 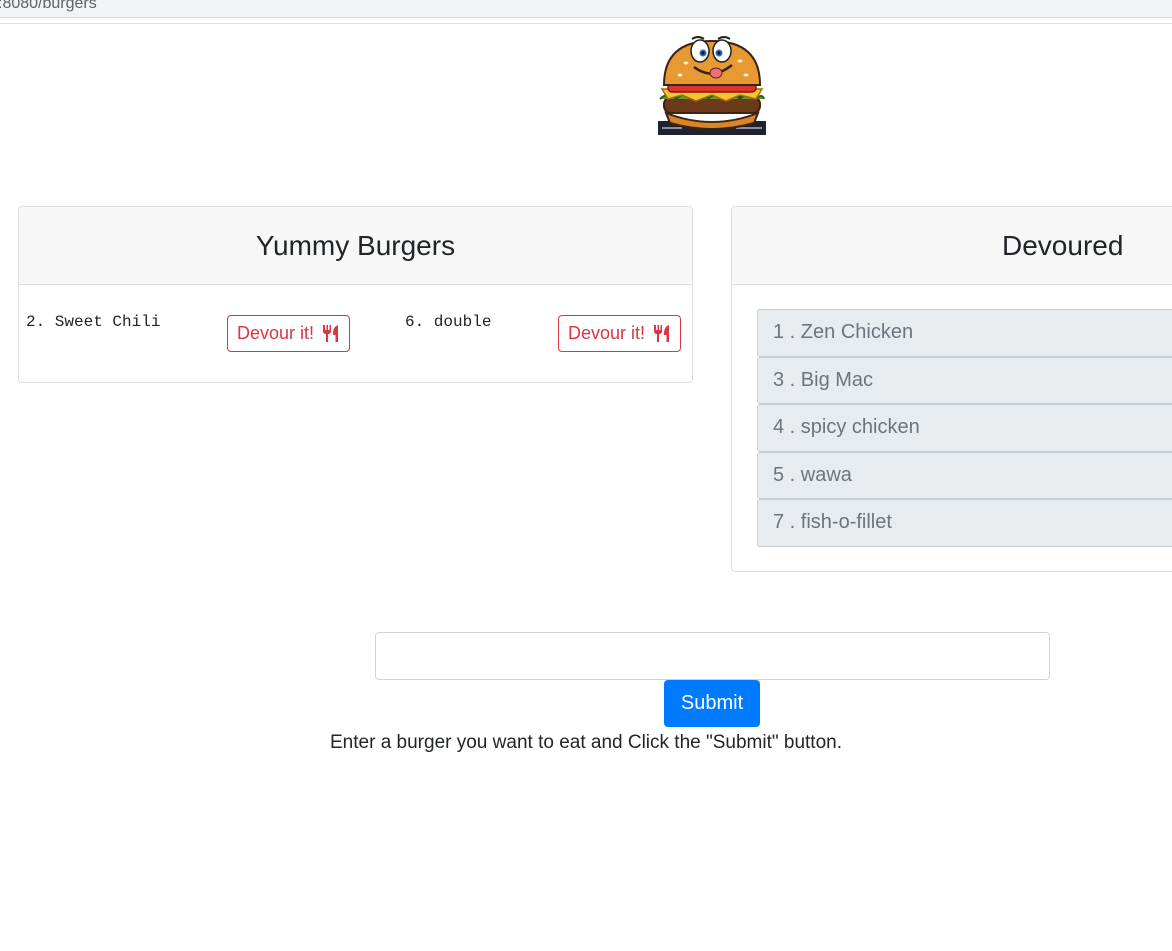 What do you see at coordinates (964, 380) in the screenshot?
I see `list-item: 3 . Big Mac` at bounding box center [964, 380].